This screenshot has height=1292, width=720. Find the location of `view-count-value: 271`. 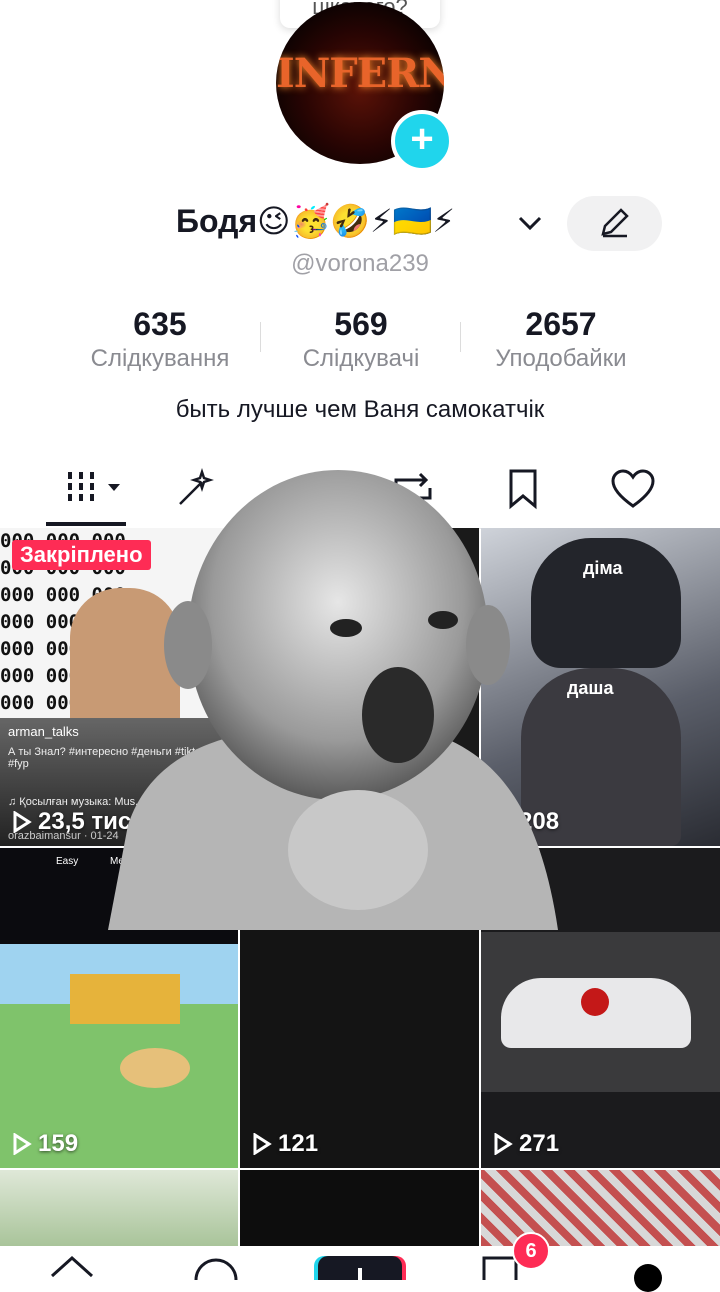

view-count-value: 271 is located at coordinates (539, 1143).